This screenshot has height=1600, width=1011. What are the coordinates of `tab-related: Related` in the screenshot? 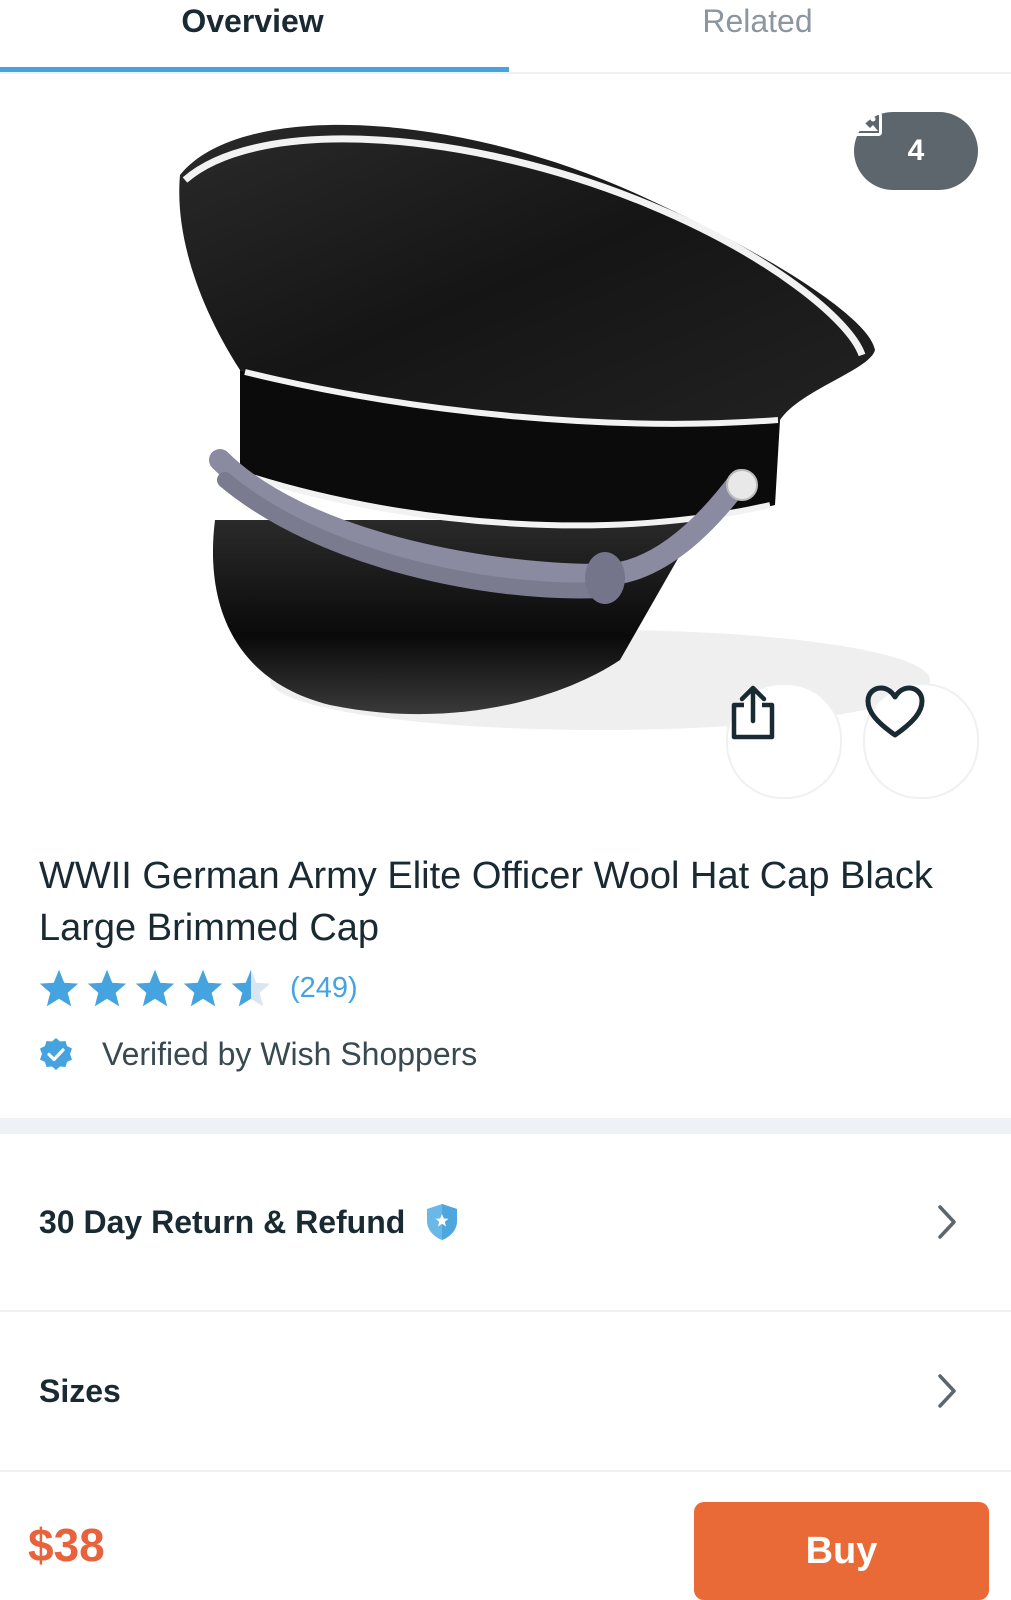 It's located at (757, 36).